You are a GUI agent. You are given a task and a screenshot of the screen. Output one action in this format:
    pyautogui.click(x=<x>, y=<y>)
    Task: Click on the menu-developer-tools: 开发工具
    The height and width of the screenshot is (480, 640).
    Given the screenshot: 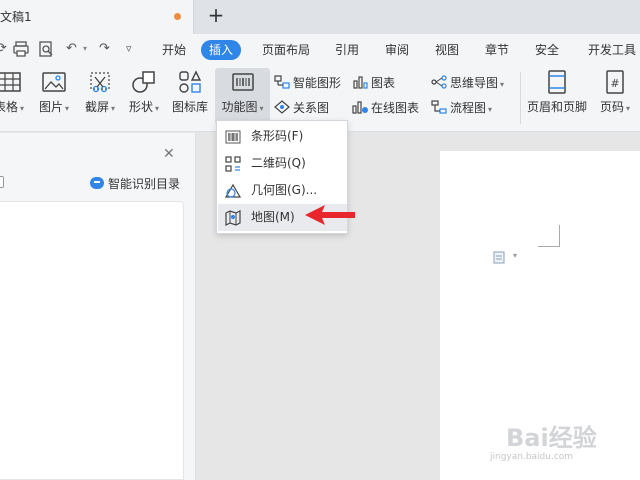 What is the action you would take?
    pyautogui.click(x=612, y=50)
    